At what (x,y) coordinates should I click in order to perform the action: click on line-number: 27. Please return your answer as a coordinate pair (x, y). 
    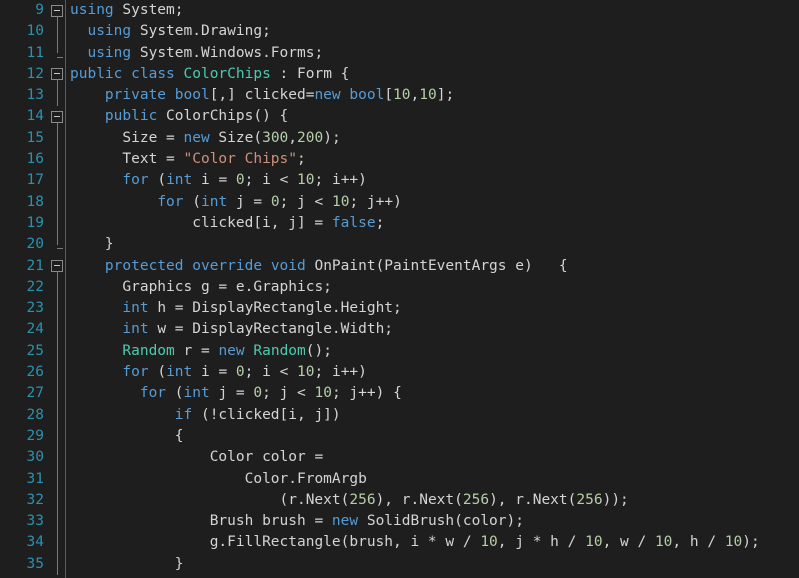
    Looking at the image, I should click on (35, 393).